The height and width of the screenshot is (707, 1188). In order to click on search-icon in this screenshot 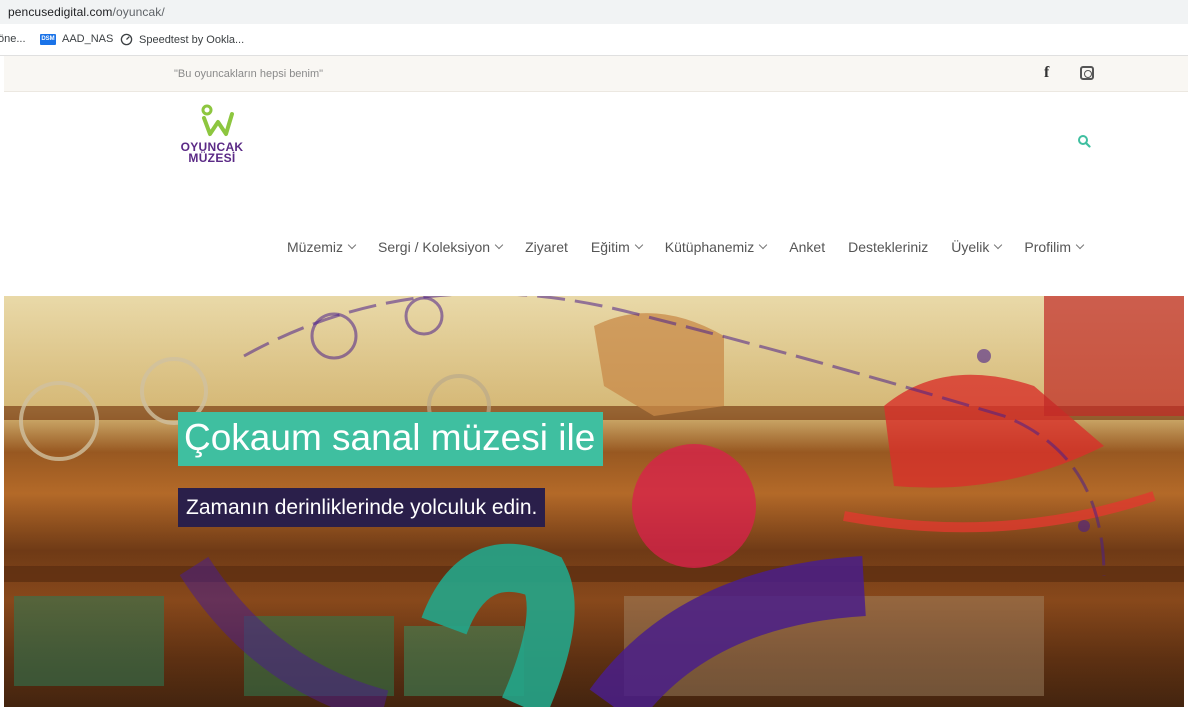, I will do `click(1084, 141)`.